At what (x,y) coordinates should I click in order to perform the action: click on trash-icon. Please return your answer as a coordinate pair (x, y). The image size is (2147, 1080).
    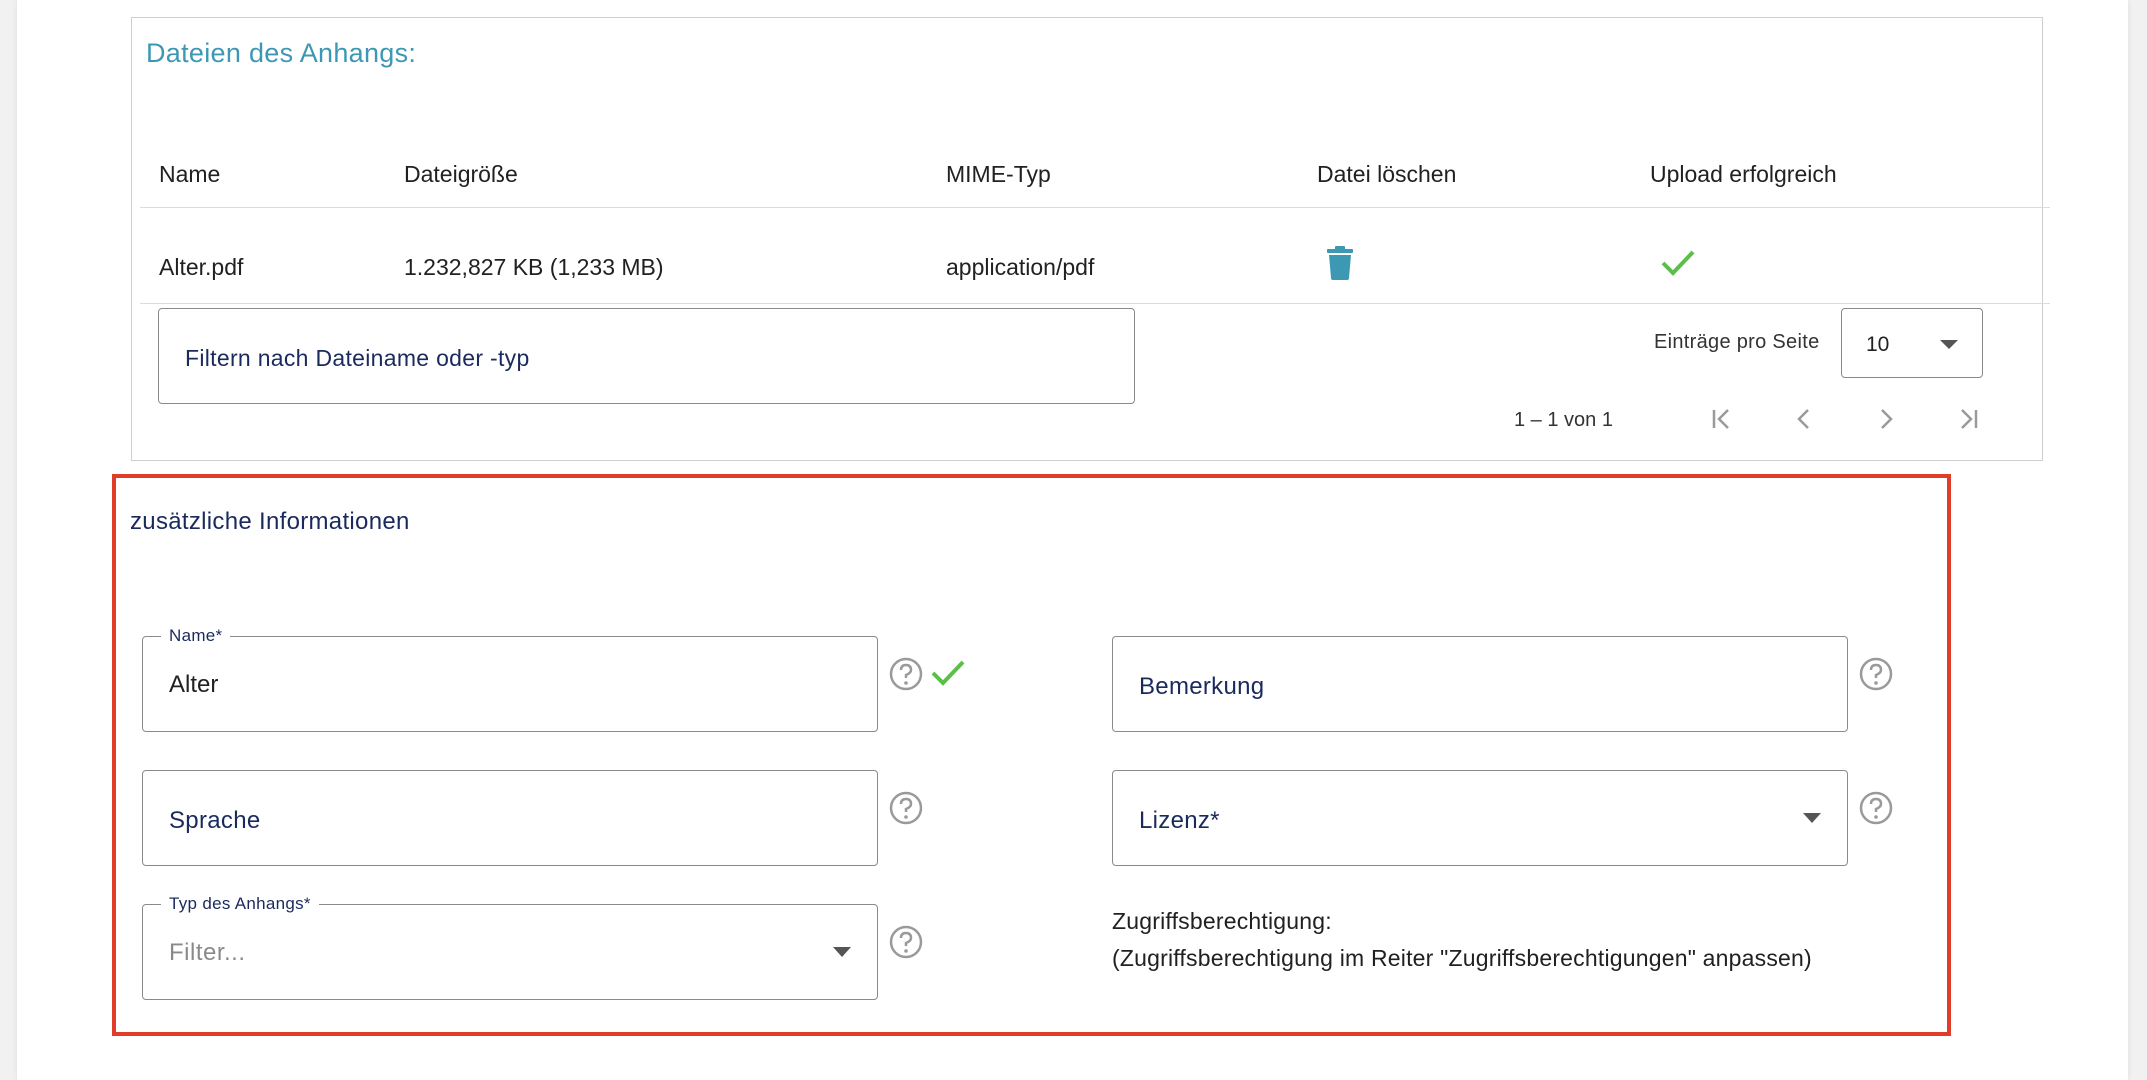
    Looking at the image, I should click on (1340, 263).